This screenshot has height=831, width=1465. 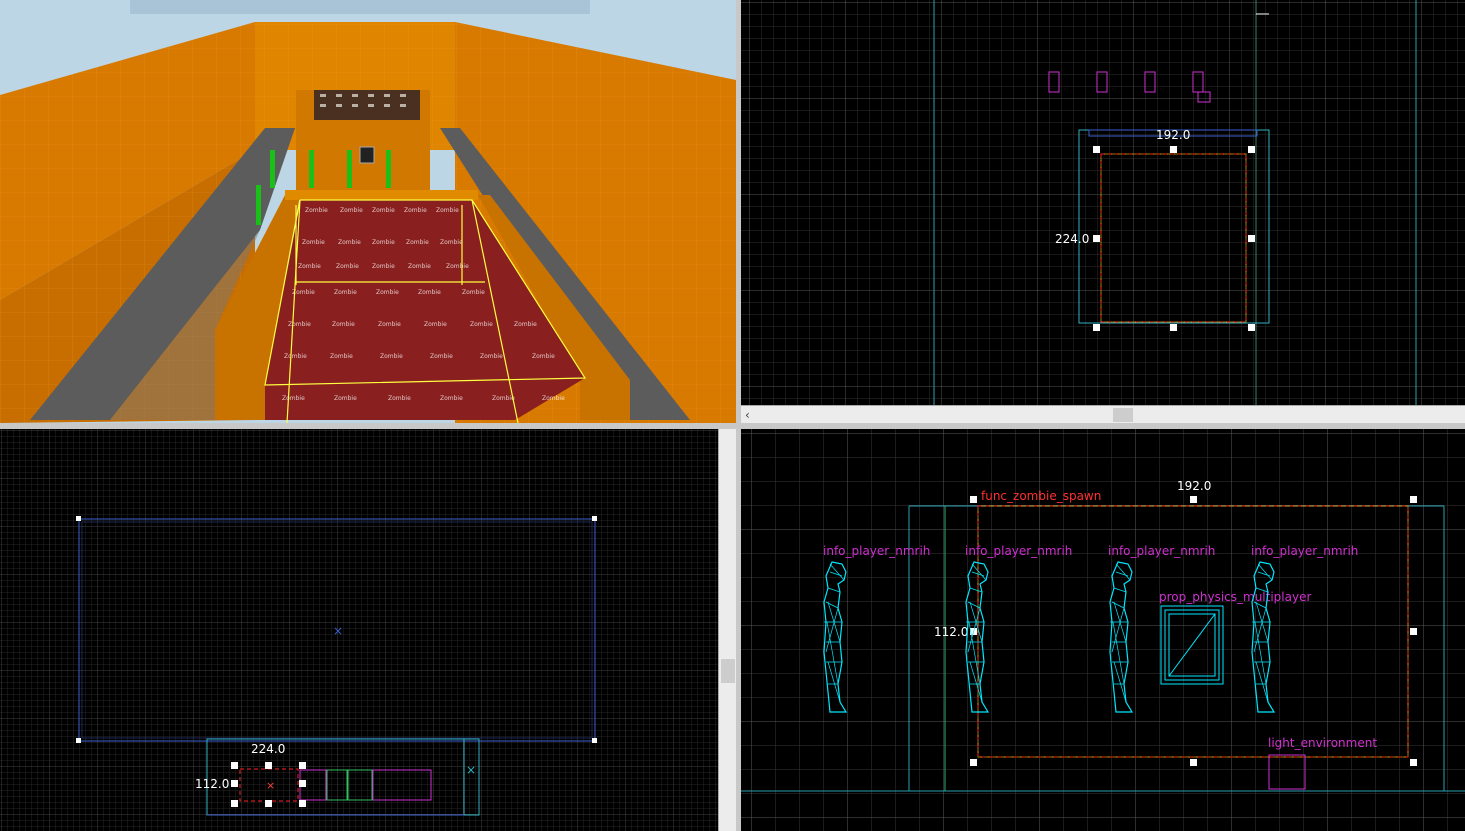 What do you see at coordinates (747, 415) in the screenshot?
I see `scroll-left-icon: ‹` at bounding box center [747, 415].